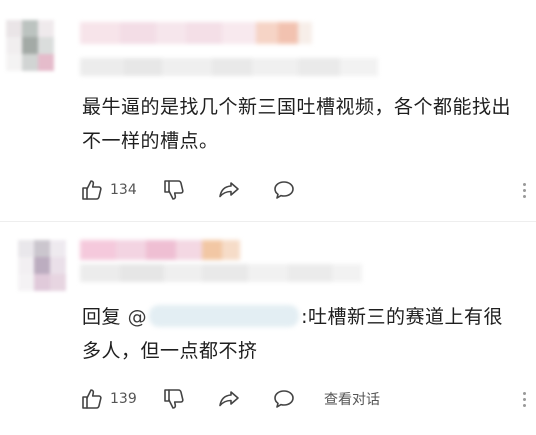 The height and width of the screenshot is (435, 536). Describe the element at coordinates (123, 190) in the screenshot. I see `like-count: 134` at that location.